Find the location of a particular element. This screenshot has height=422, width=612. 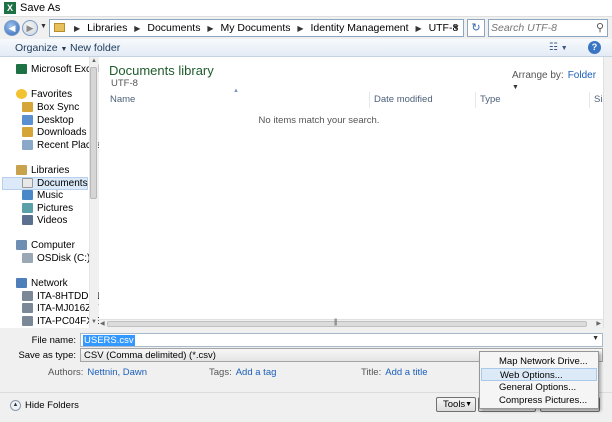

nav-label: Pictures is located at coordinates (55, 208).